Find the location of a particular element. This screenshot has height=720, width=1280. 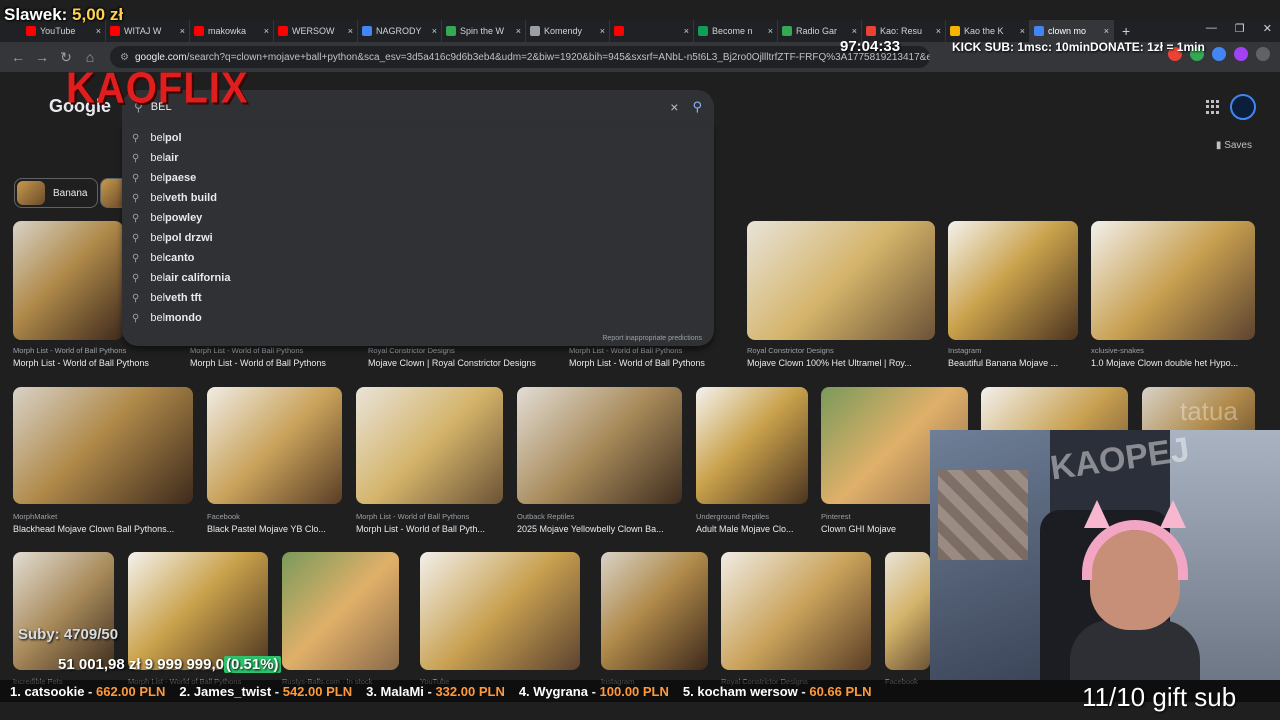

result-source: Underground Reptiles is located at coordinates (732, 516).